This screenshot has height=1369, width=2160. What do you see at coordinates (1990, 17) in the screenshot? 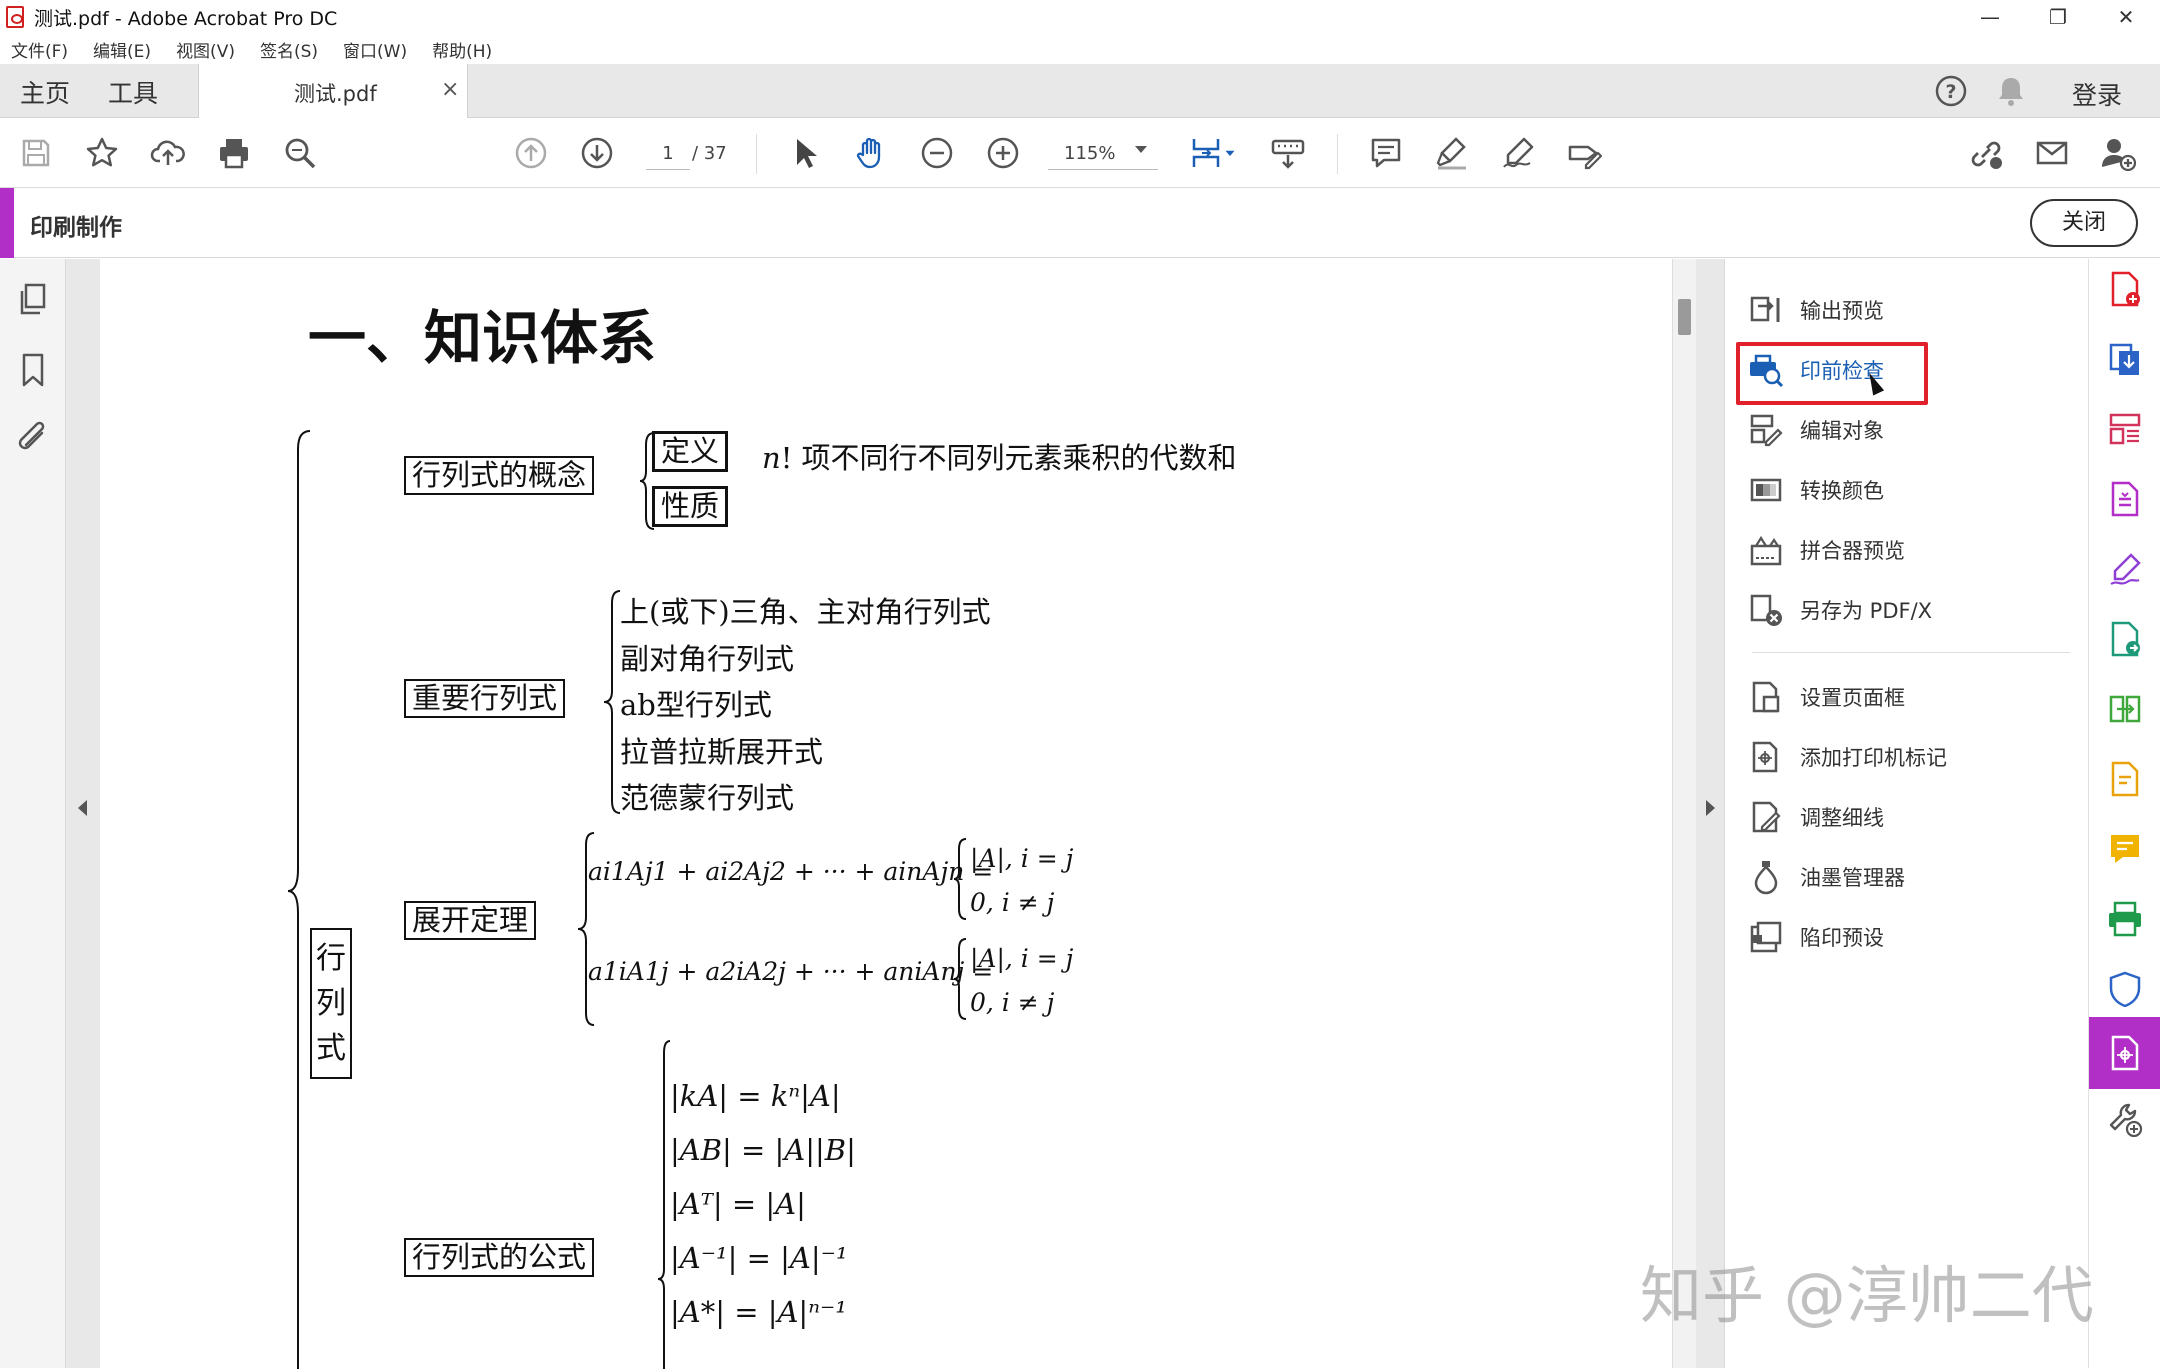
I see `minimize-button: —` at bounding box center [1990, 17].